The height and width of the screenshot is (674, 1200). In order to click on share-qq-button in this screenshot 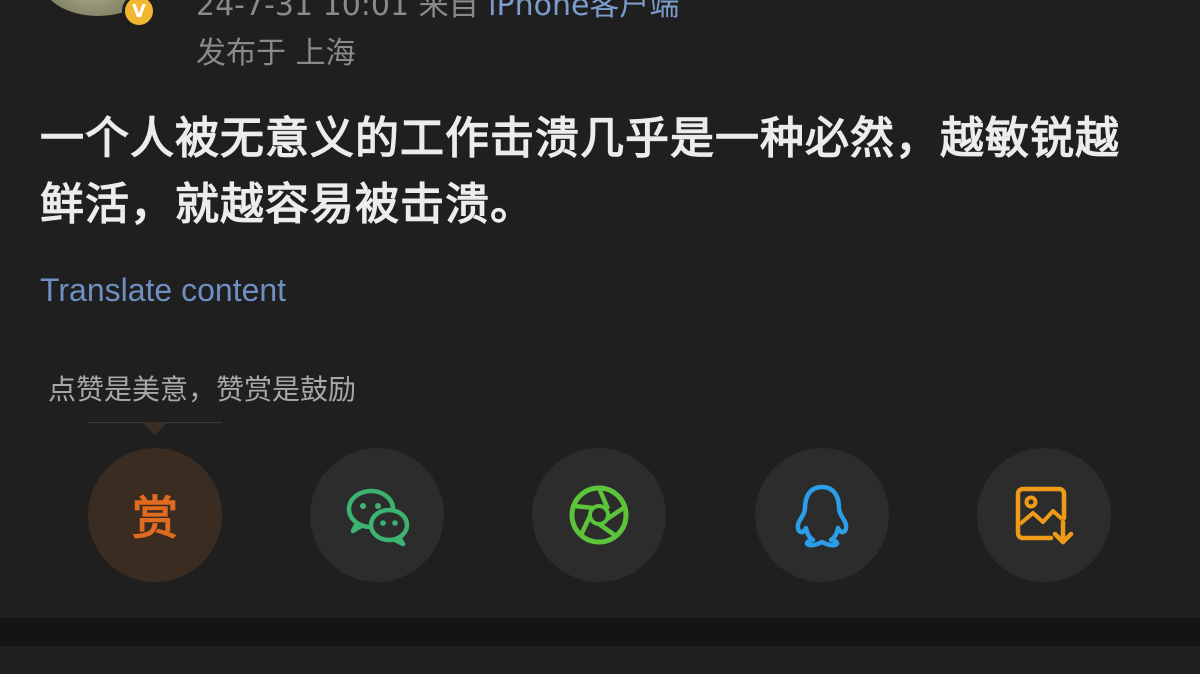, I will do `click(822, 515)`.